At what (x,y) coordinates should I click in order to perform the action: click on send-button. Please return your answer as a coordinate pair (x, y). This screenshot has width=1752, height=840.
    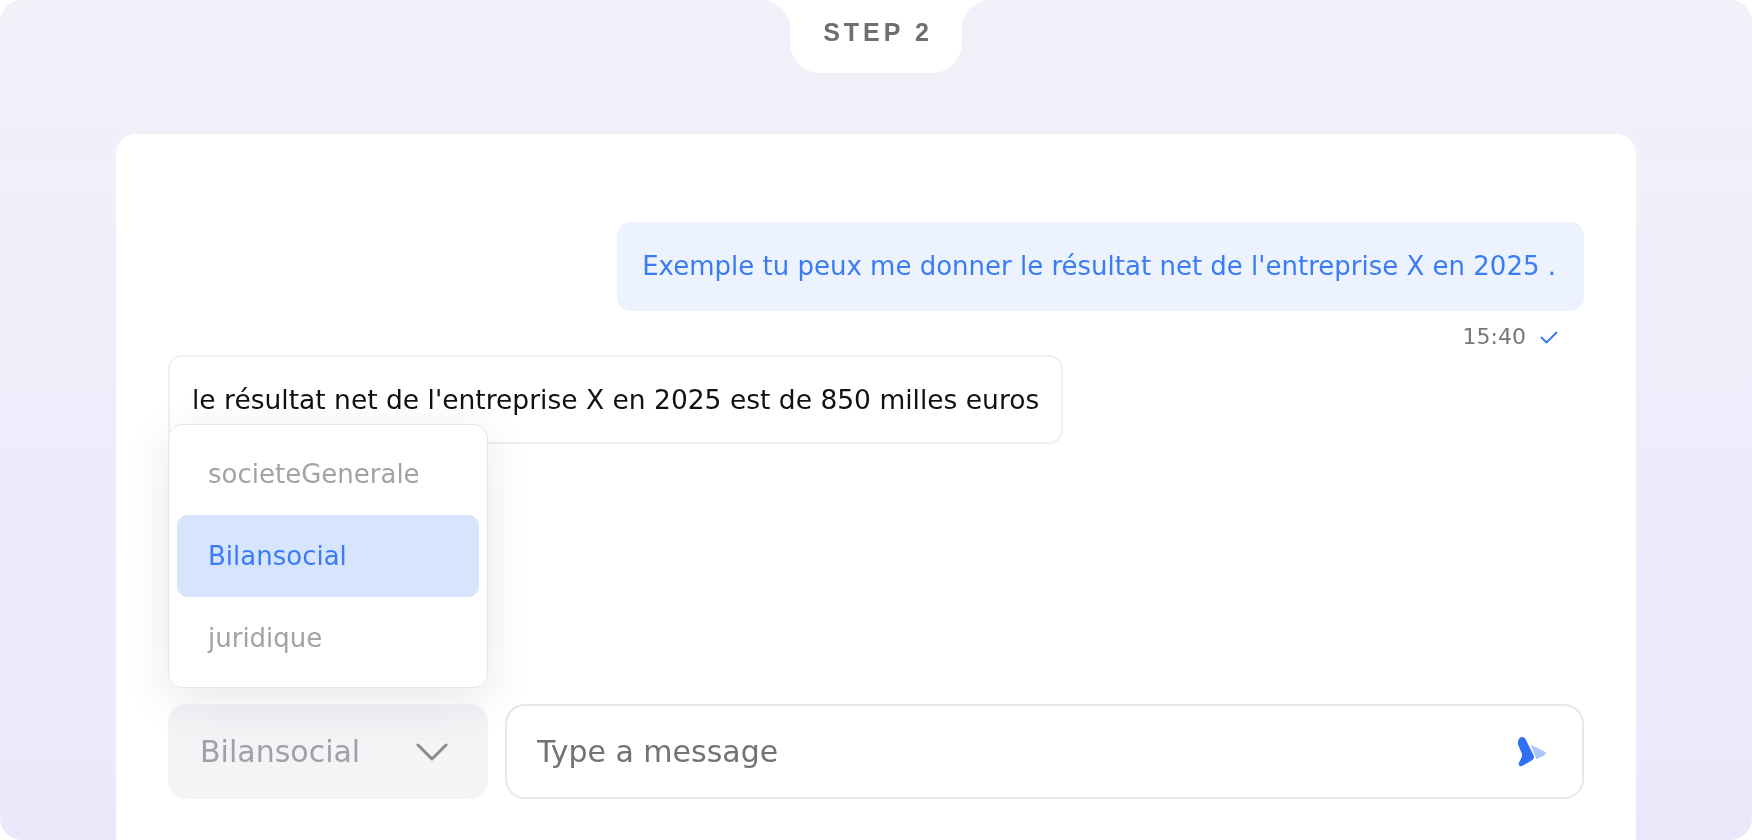
    Looking at the image, I should click on (1532, 751).